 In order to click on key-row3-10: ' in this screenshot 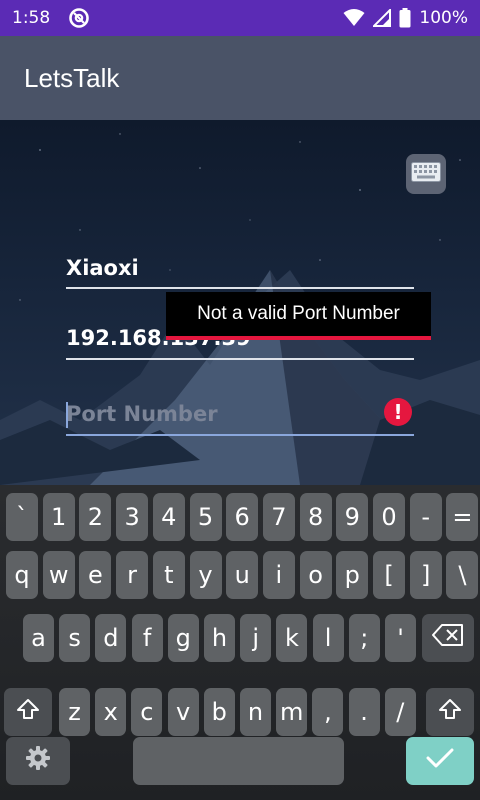, I will do `click(400, 638)`.